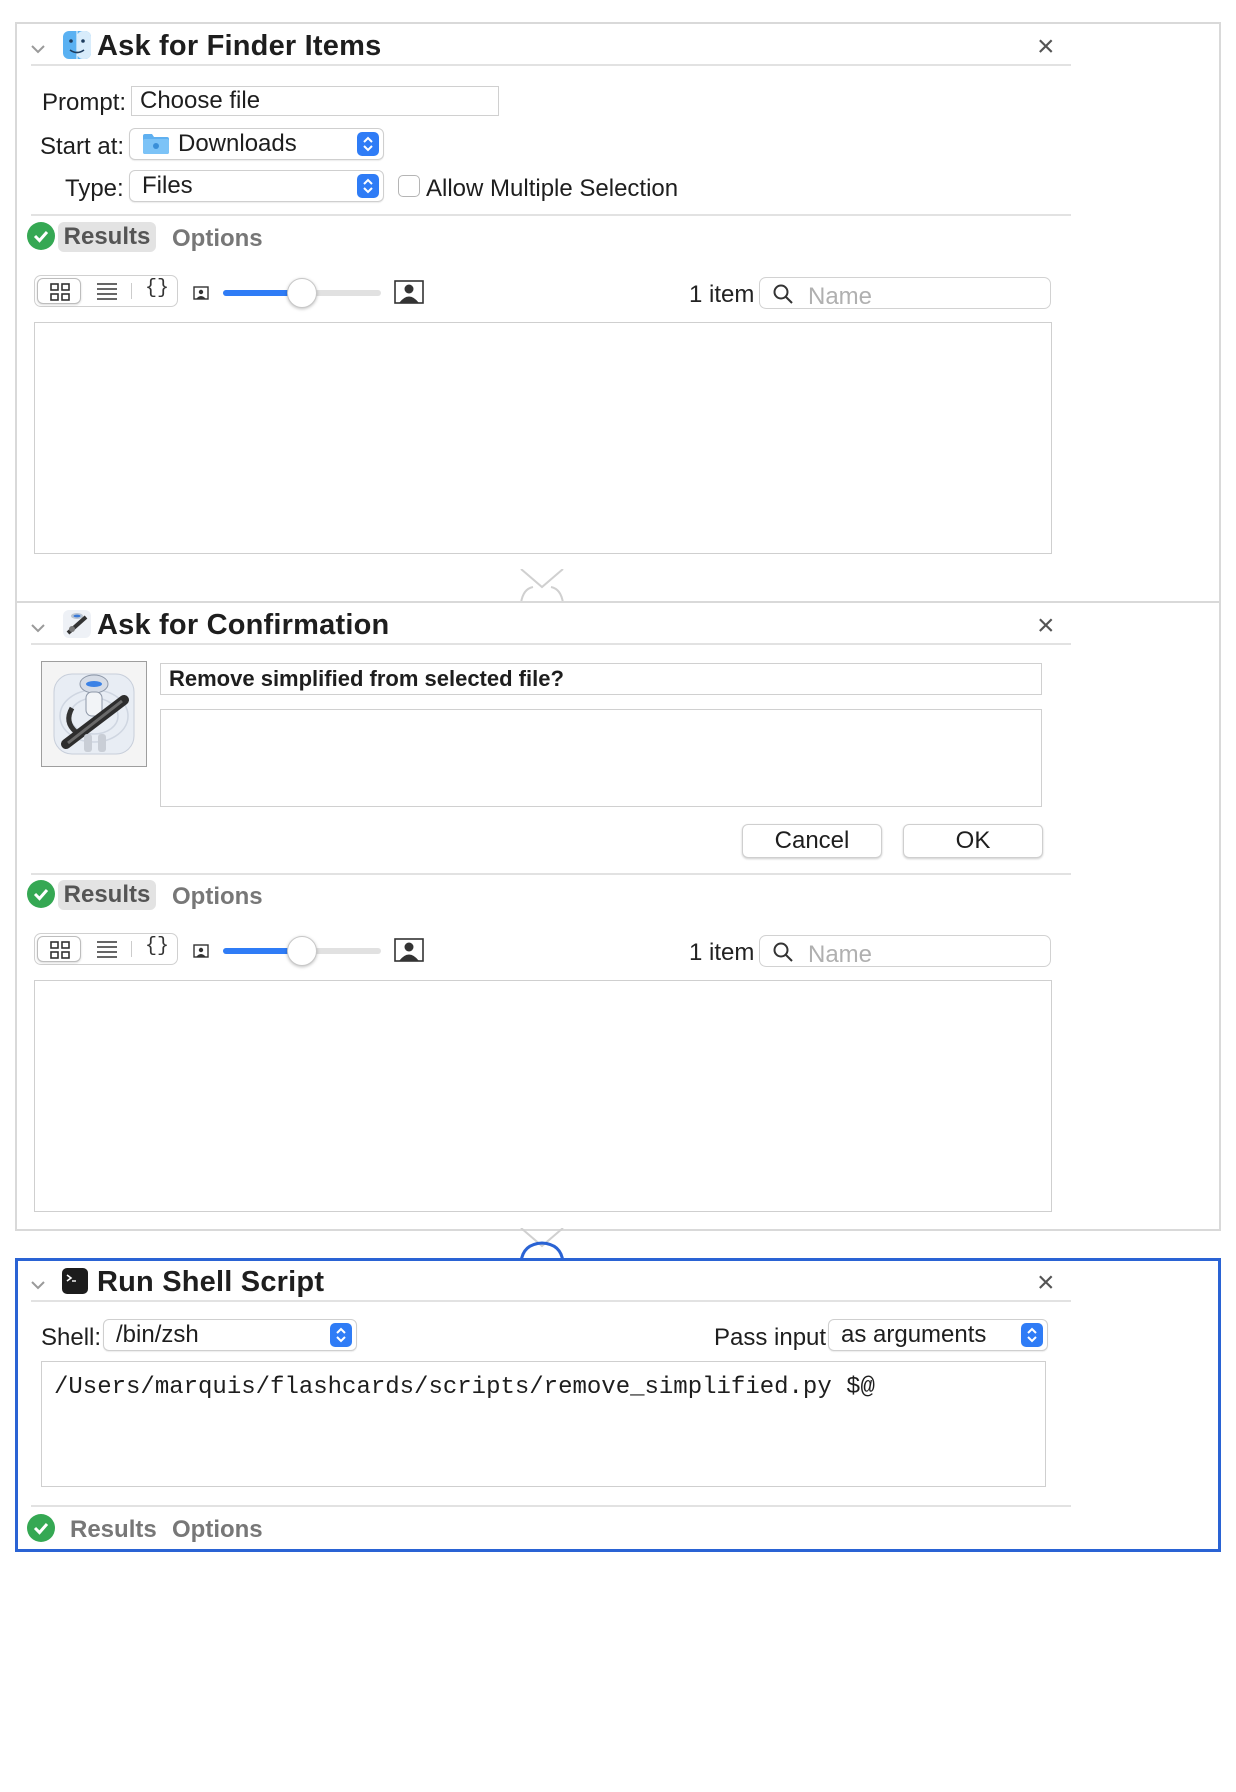 This screenshot has height=1792, width=1236. Describe the element at coordinates (237, 143) in the screenshot. I see `start-at-value: Downloads` at that location.